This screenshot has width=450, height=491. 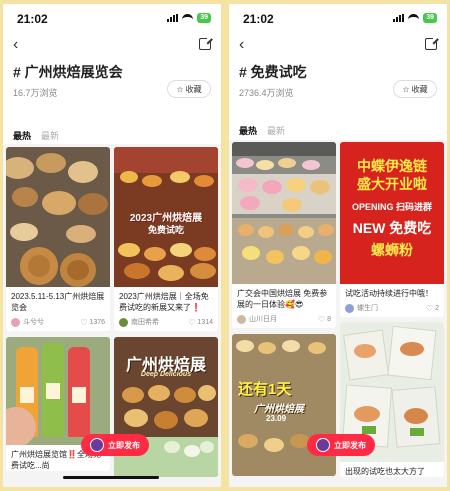 I want to click on cover-line: 螺蛳粉, so click(x=392, y=250).